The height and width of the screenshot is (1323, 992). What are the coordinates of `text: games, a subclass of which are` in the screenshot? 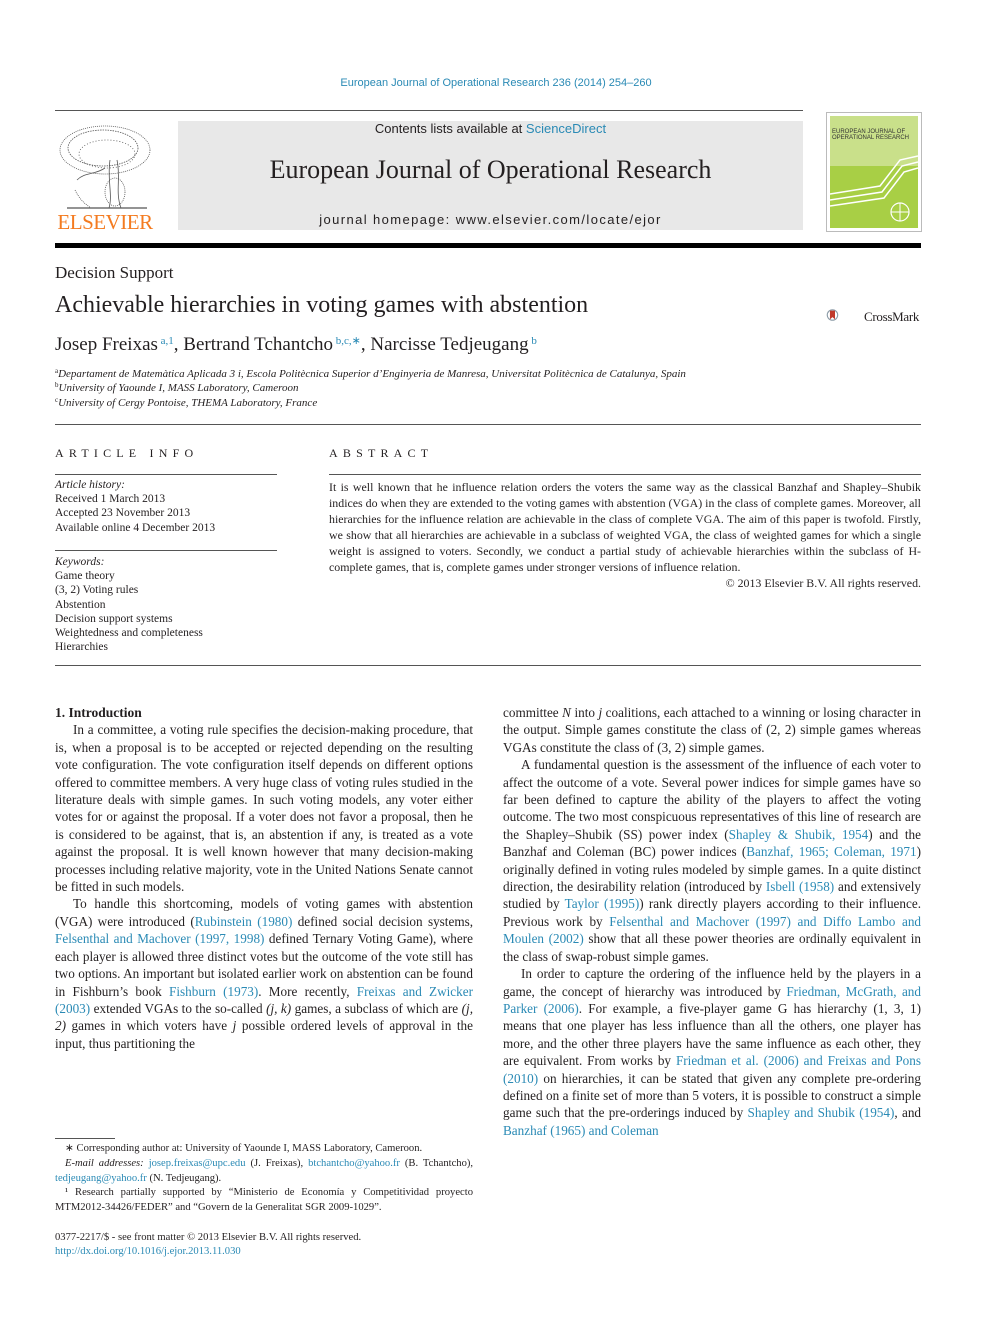 It's located at (376, 1008).